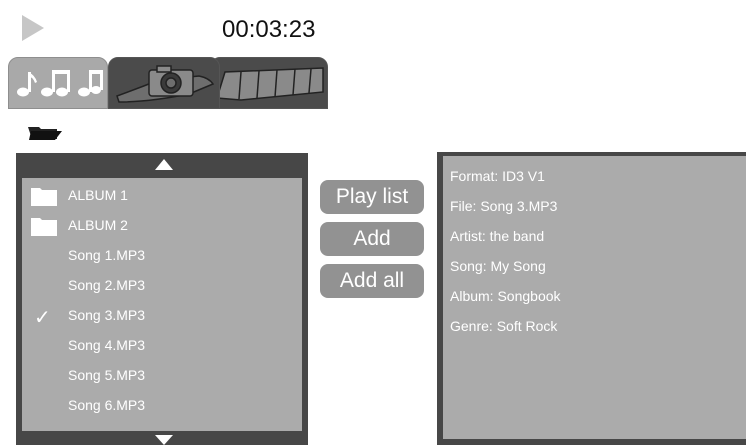  Describe the element at coordinates (162, 256) in the screenshot. I see `list-item-song-1: Song 1.MP3` at that location.